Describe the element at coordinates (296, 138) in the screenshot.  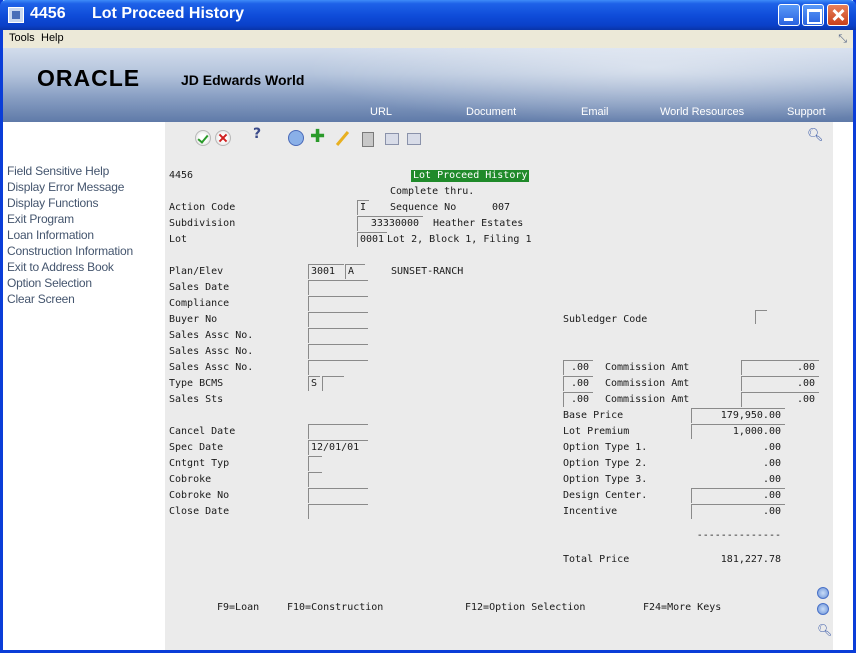
I see `inquire-icon` at that location.